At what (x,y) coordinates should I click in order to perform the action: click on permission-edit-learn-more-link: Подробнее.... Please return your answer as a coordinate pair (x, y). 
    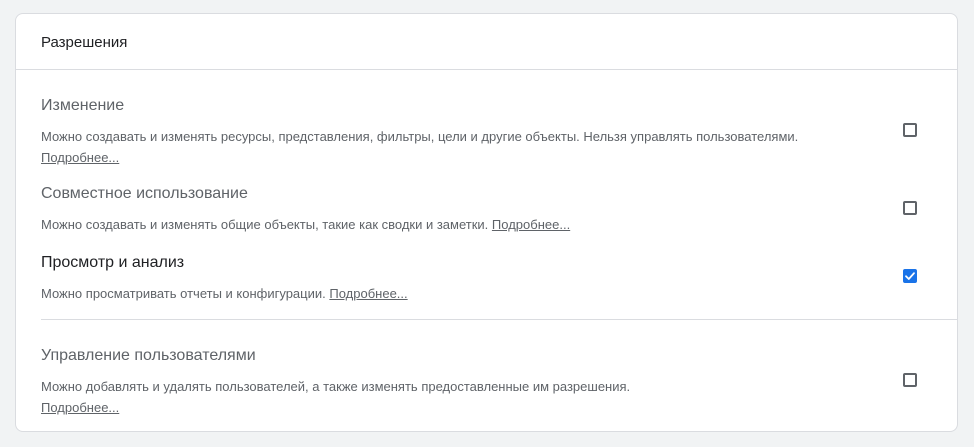
    Looking at the image, I should click on (80, 157).